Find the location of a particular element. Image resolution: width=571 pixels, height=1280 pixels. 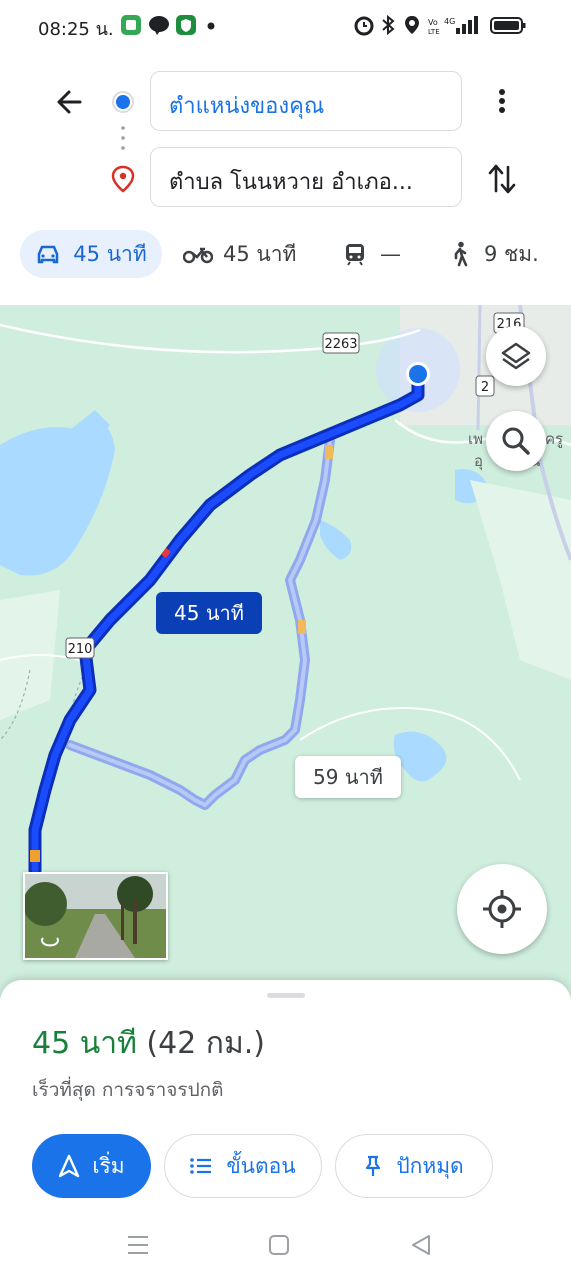

alarm-icon is located at coordinates (364, 26).